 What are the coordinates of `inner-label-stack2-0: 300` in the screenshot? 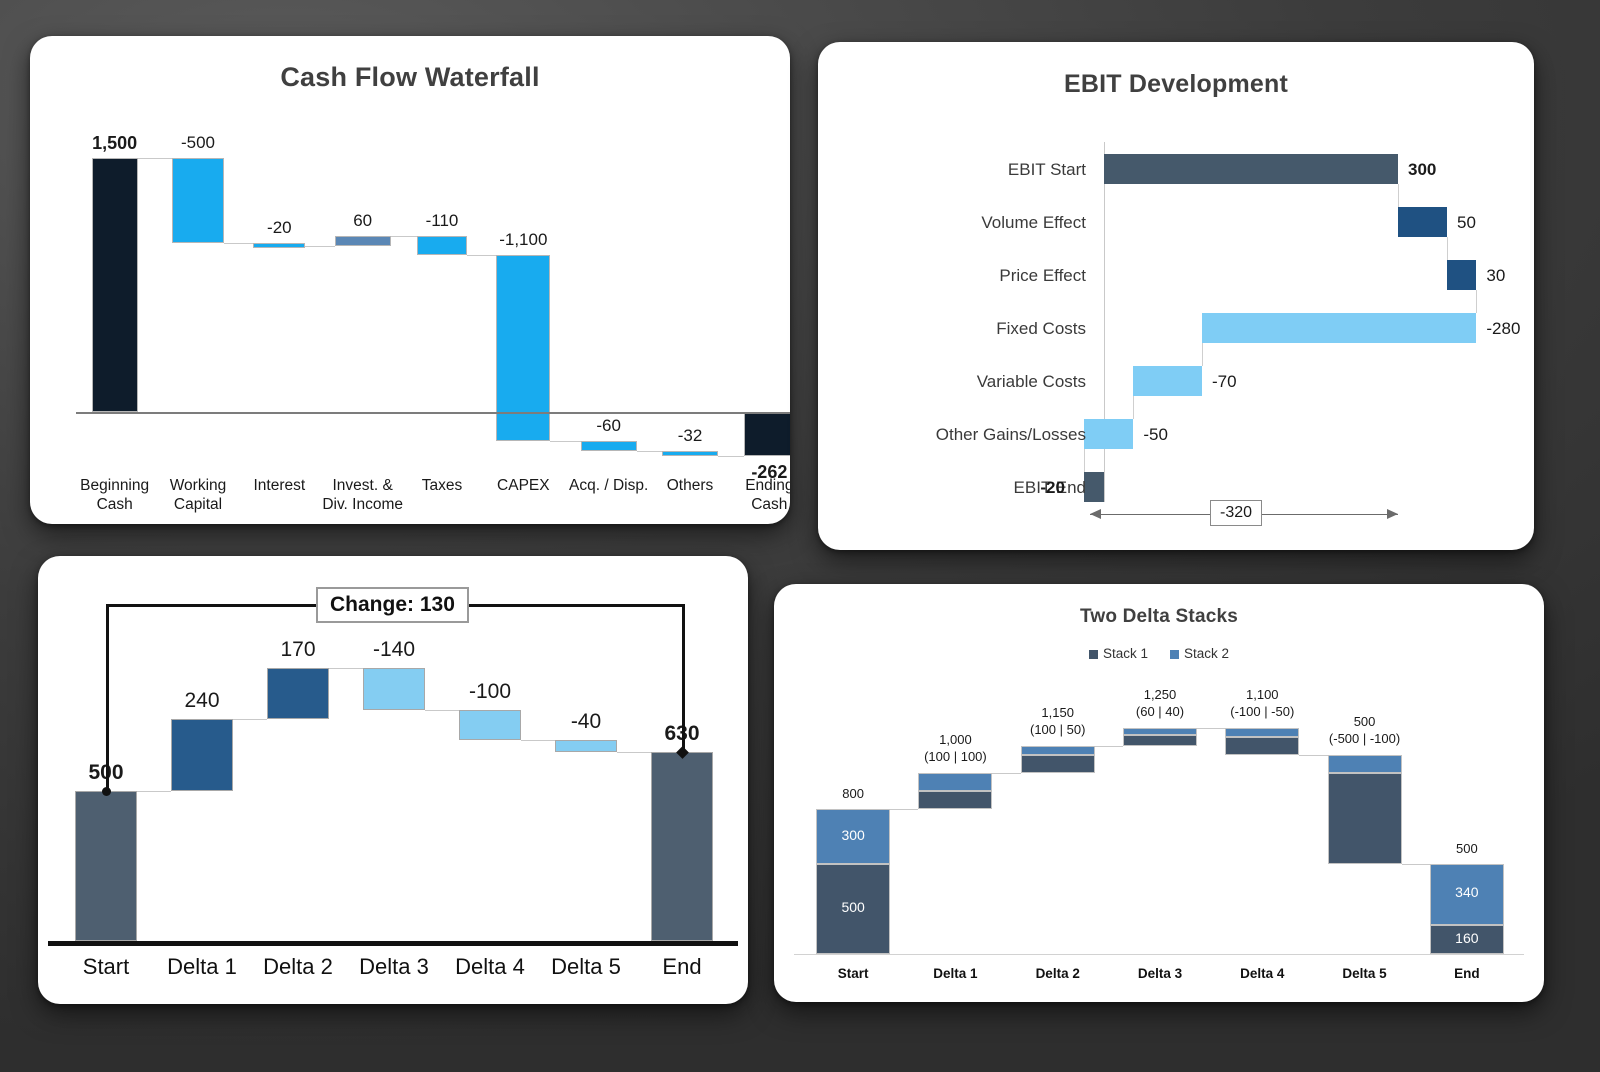 It's located at (853, 834).